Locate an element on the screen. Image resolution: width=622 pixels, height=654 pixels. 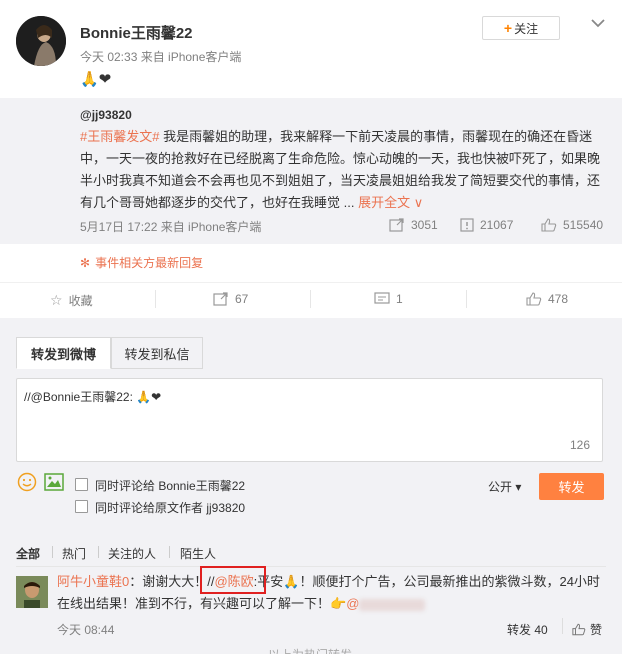
topic-link: #王雨馨发文# is located at coordinates (119, 136).